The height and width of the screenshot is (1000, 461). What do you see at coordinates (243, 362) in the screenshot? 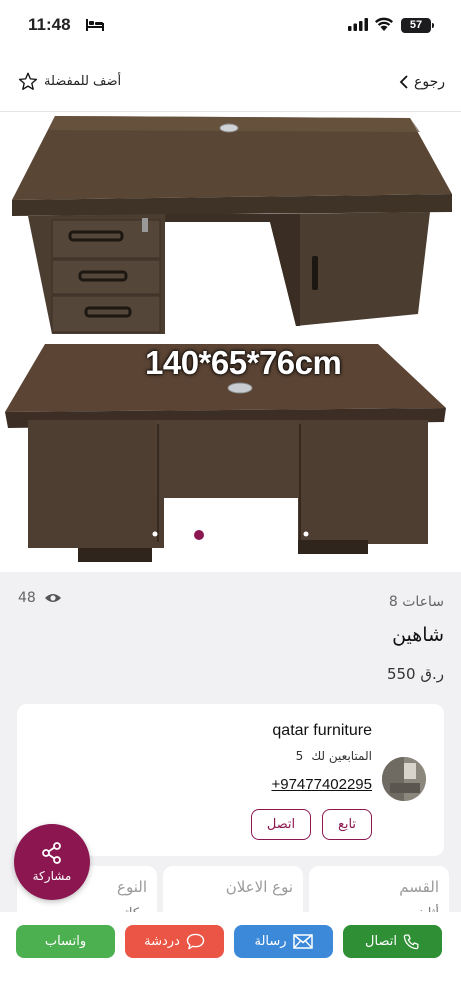
I see `dimensions-overlay-text: 140*65*76cm` at bounding box center [243, 362].